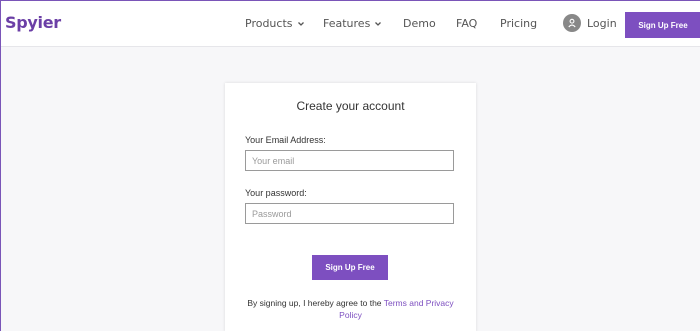 The height and width of the screenshot is (331, 700). What do you see at coordinates (350, 106) in the screenshot?
I see `form-title: Create your account` at bounding box center [350, 106].